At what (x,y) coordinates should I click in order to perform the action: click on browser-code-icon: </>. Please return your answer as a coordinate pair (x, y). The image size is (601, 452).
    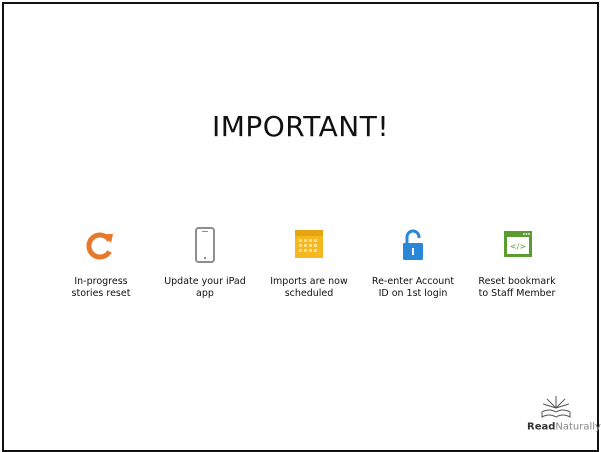
    Looking at the image, I should click on (518, 244).